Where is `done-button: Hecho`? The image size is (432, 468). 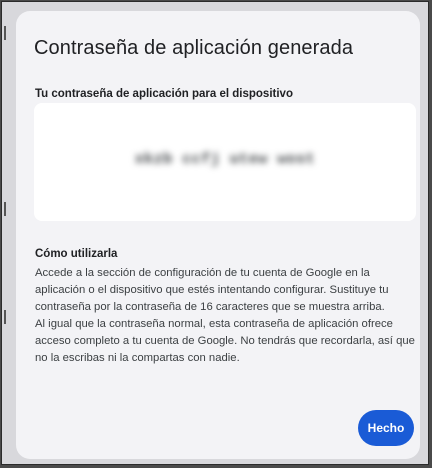 done-button: Hecho is located at coordinates (386, 428).